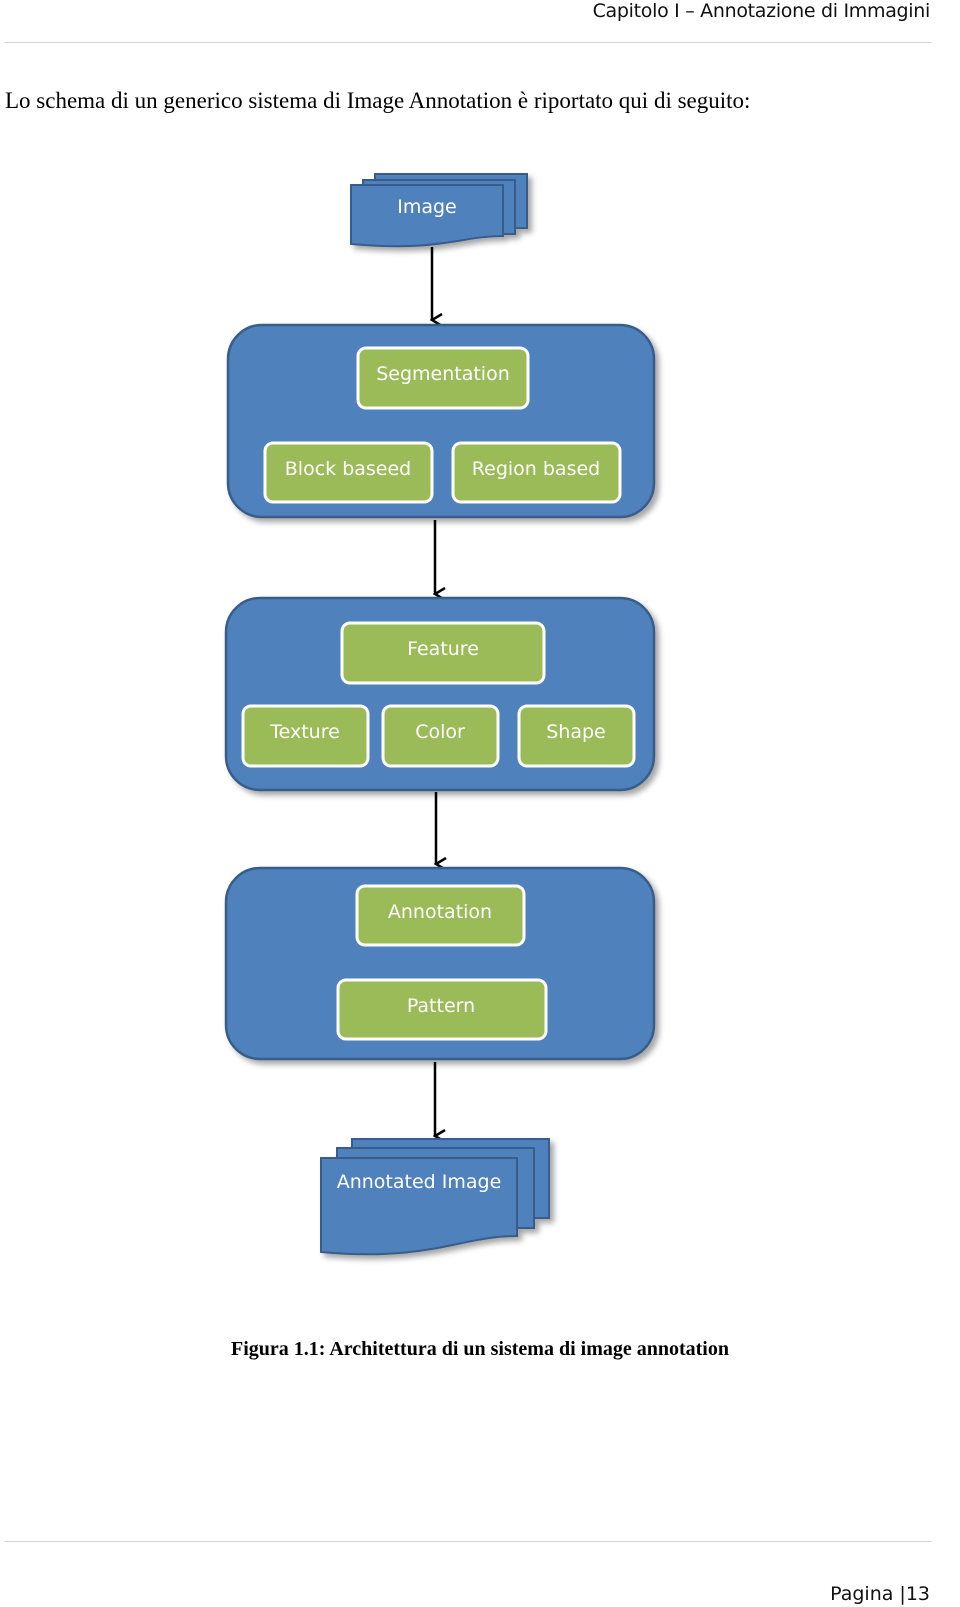 The height and width of the screenshot is (1607, 960). Describe the element at coordinates (441, 421) in the screenshot. I see `segmentation-stage: Segmentation Block baseed Region based` at that location.